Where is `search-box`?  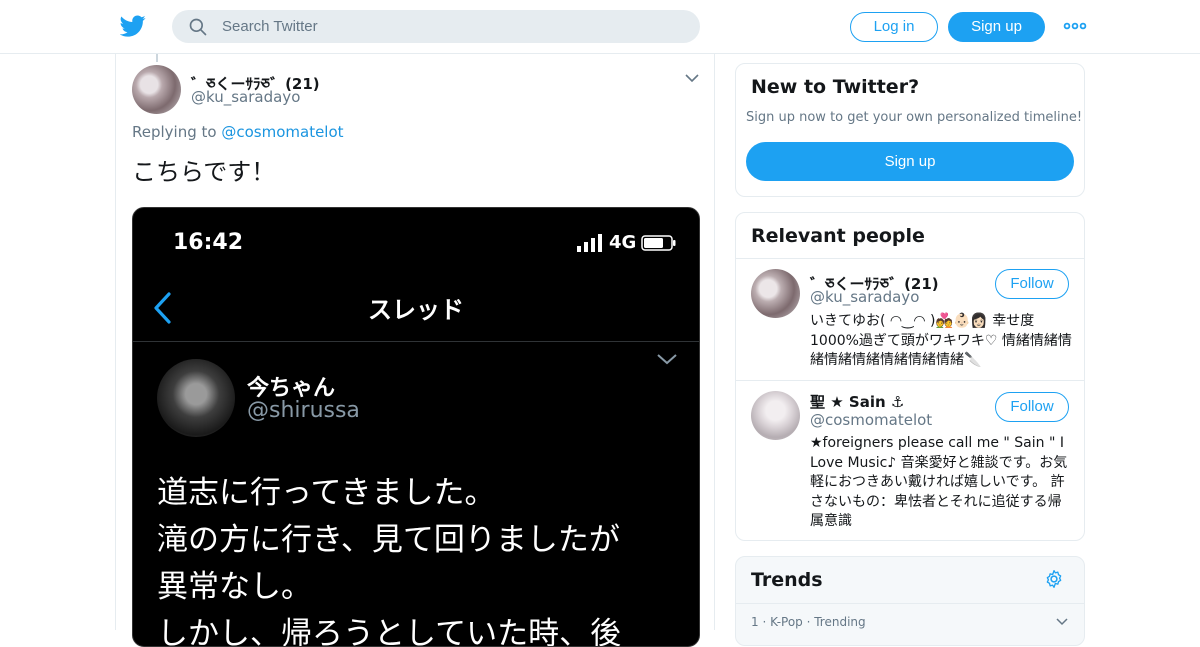 search-box is located at coordinates (436, 26).